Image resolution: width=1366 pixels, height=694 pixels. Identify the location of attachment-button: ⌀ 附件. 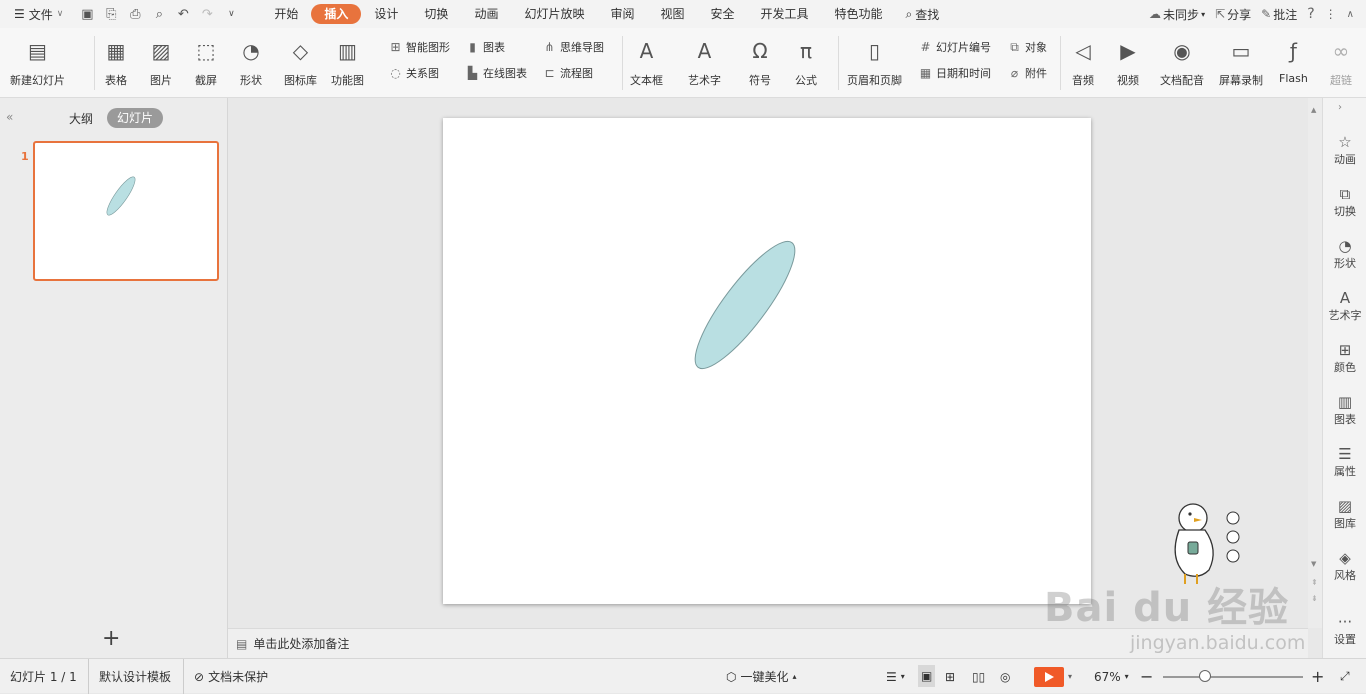
(1027, 73).